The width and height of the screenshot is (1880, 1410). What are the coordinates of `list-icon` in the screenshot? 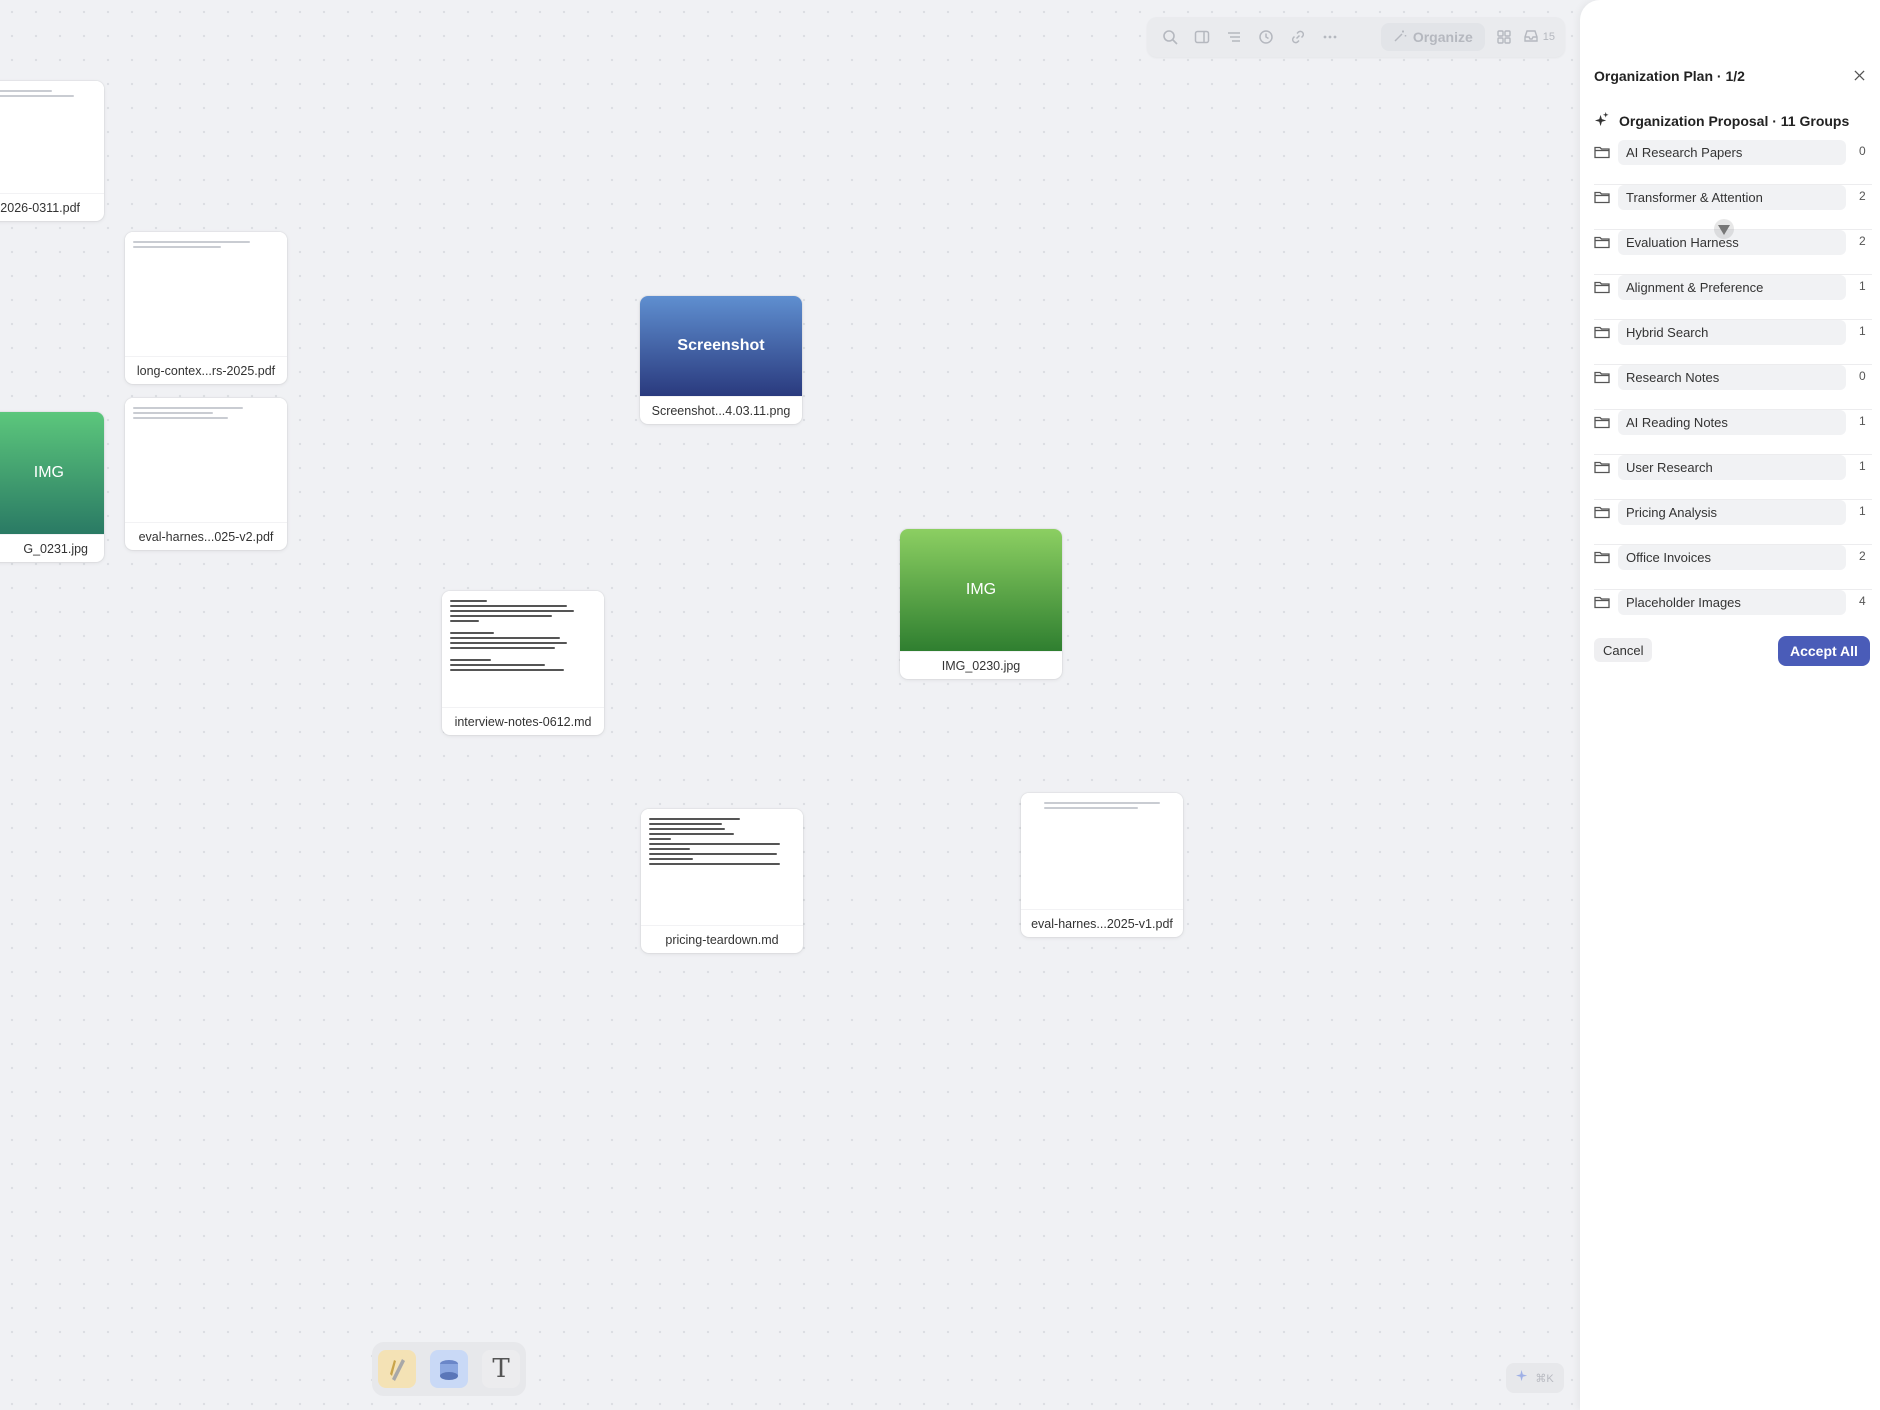 It's located at (1234, 37).